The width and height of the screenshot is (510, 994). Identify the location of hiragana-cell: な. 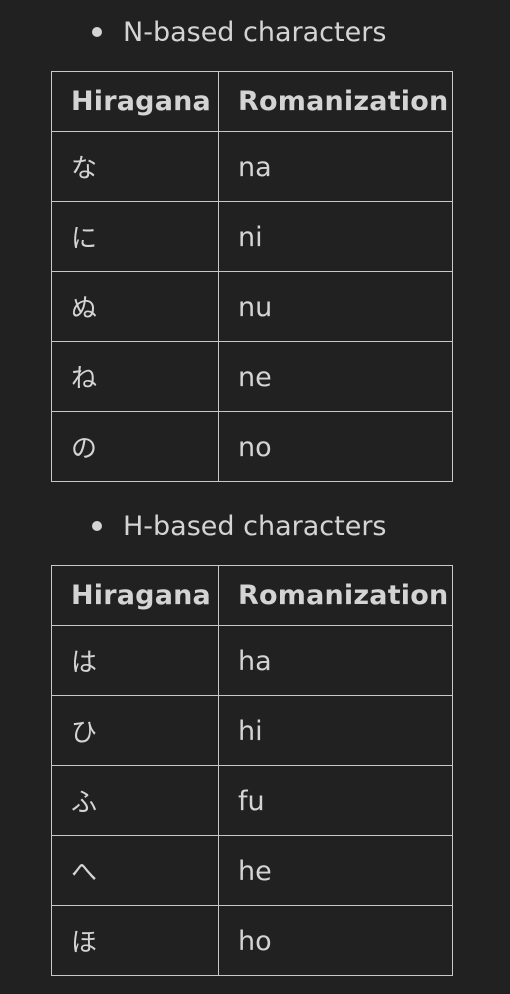
(135, 166).